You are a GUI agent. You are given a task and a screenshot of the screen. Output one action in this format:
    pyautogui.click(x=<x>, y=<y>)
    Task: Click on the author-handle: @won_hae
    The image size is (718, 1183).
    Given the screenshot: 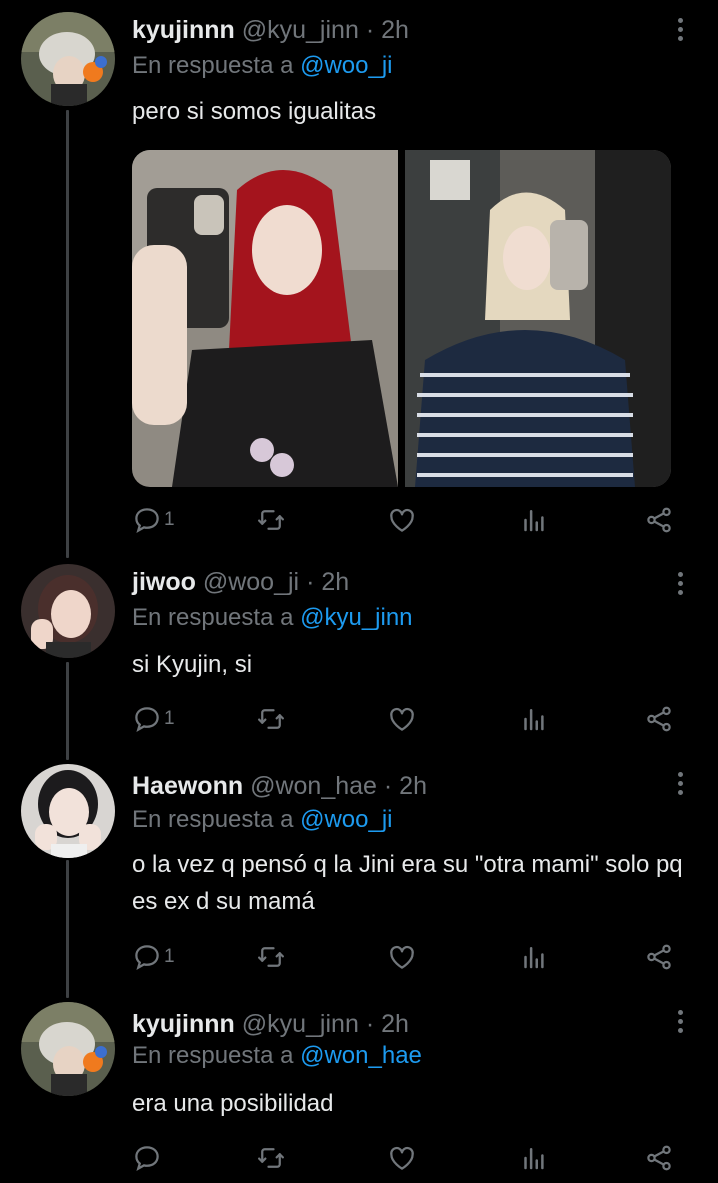 What is the action you would take?
    pyautogui.click(x=313, y=786)
    